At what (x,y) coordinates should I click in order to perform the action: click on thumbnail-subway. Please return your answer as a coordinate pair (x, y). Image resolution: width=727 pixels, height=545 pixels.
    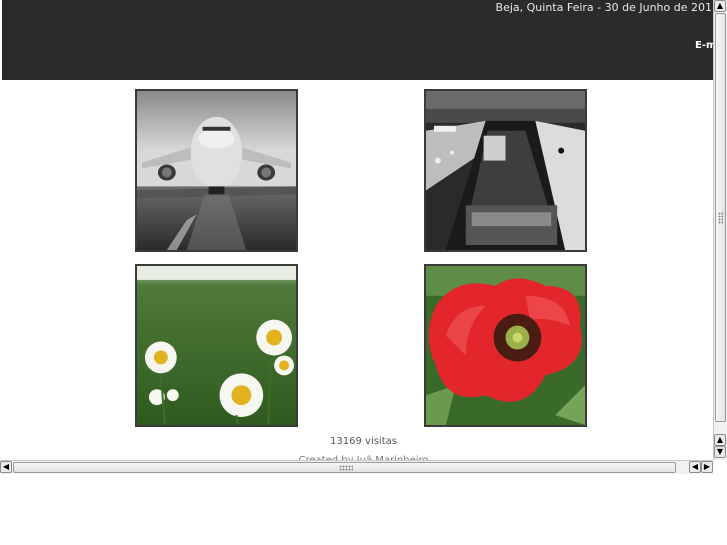
    Looking at the image, I should click on (505, 170).